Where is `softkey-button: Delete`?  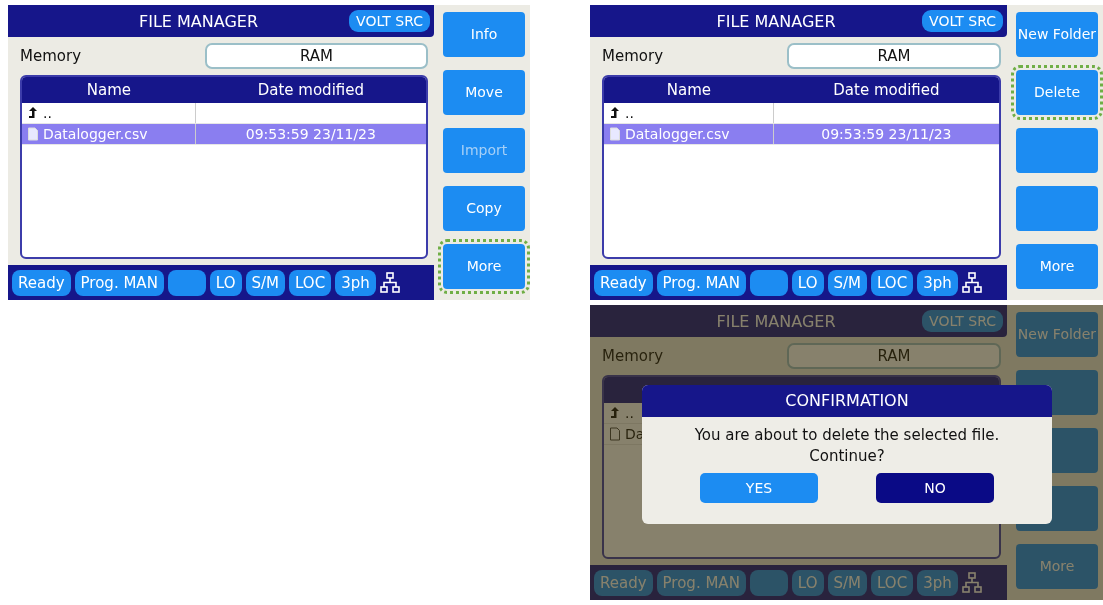 softkey-button: Delete is located at coordinates (1057, 92).